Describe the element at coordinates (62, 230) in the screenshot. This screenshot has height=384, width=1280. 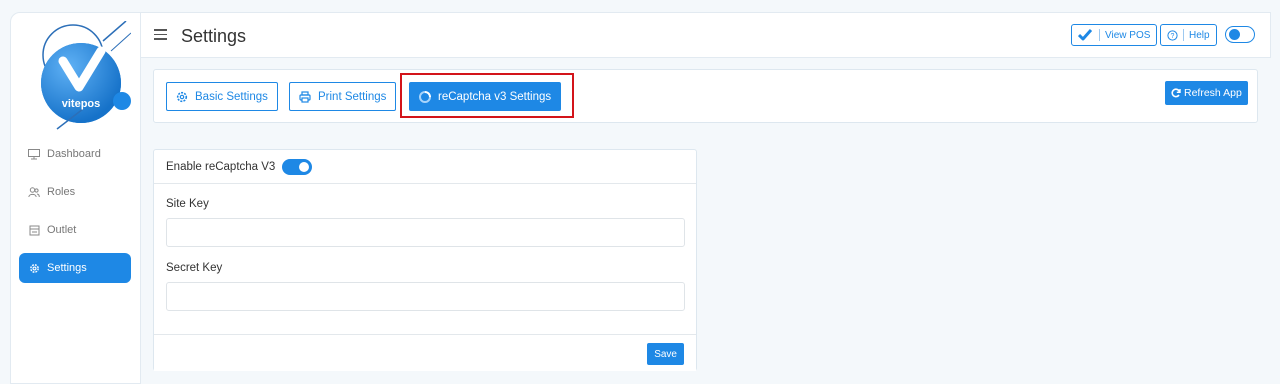
I see `sidebar-item-label: Outlet` at that location.